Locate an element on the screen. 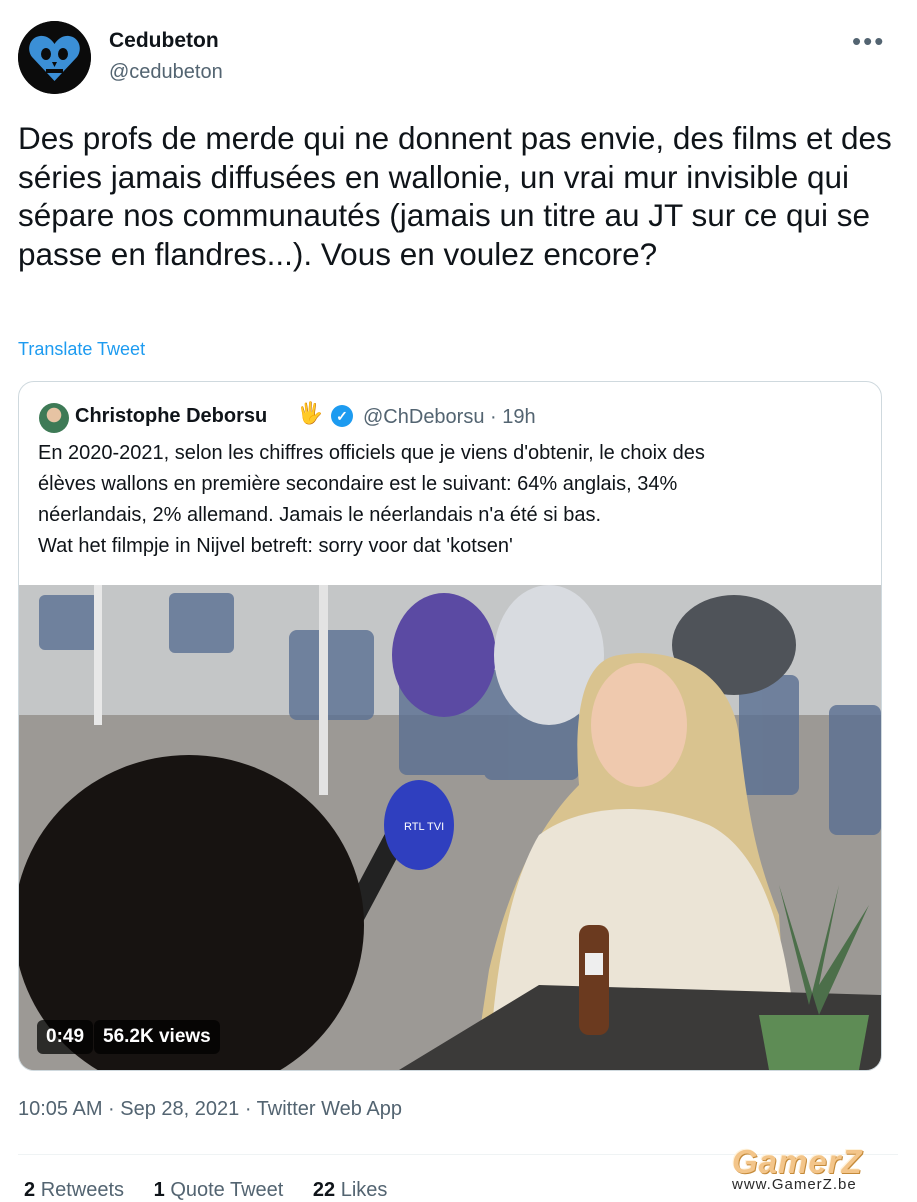 The height and width of the screenshot is (1202, 917). likes-stat: 22 Likes is located at coordinates (350, 1190).